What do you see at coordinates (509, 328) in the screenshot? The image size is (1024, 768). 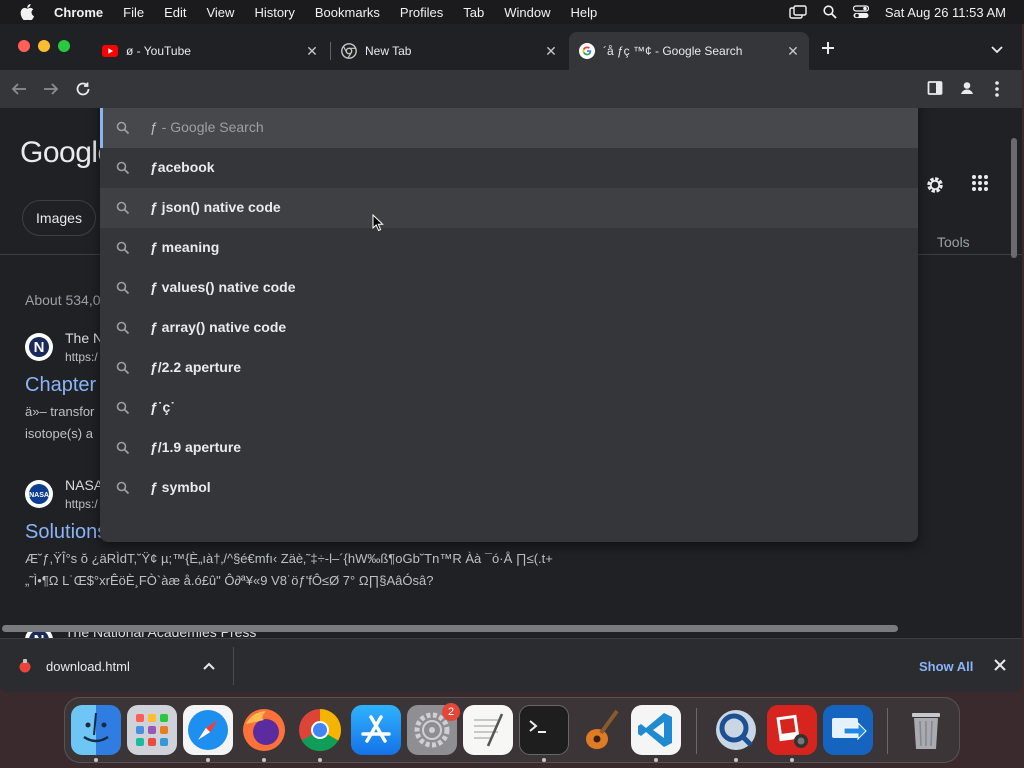 I see `suggestion-item: ƒ array() native code` at bounding box center [509, 328].